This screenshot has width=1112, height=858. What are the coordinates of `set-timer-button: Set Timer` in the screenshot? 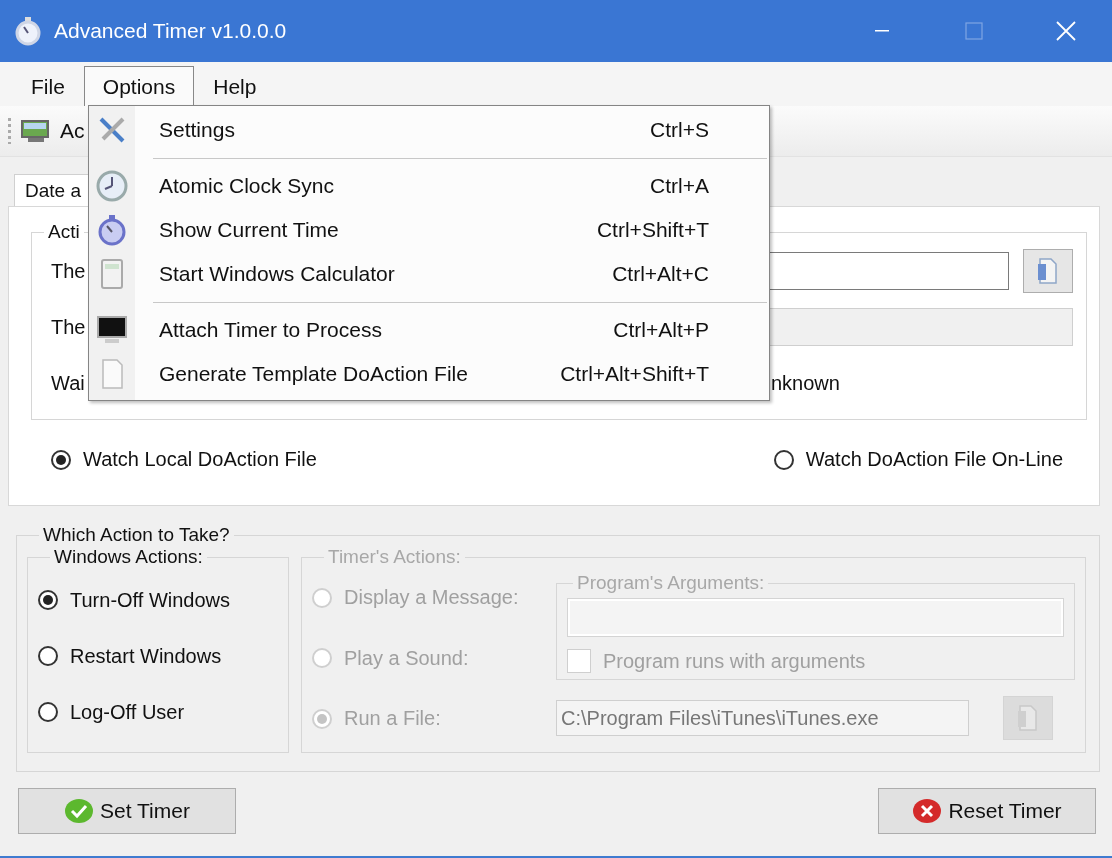 It's located at (127, 811).